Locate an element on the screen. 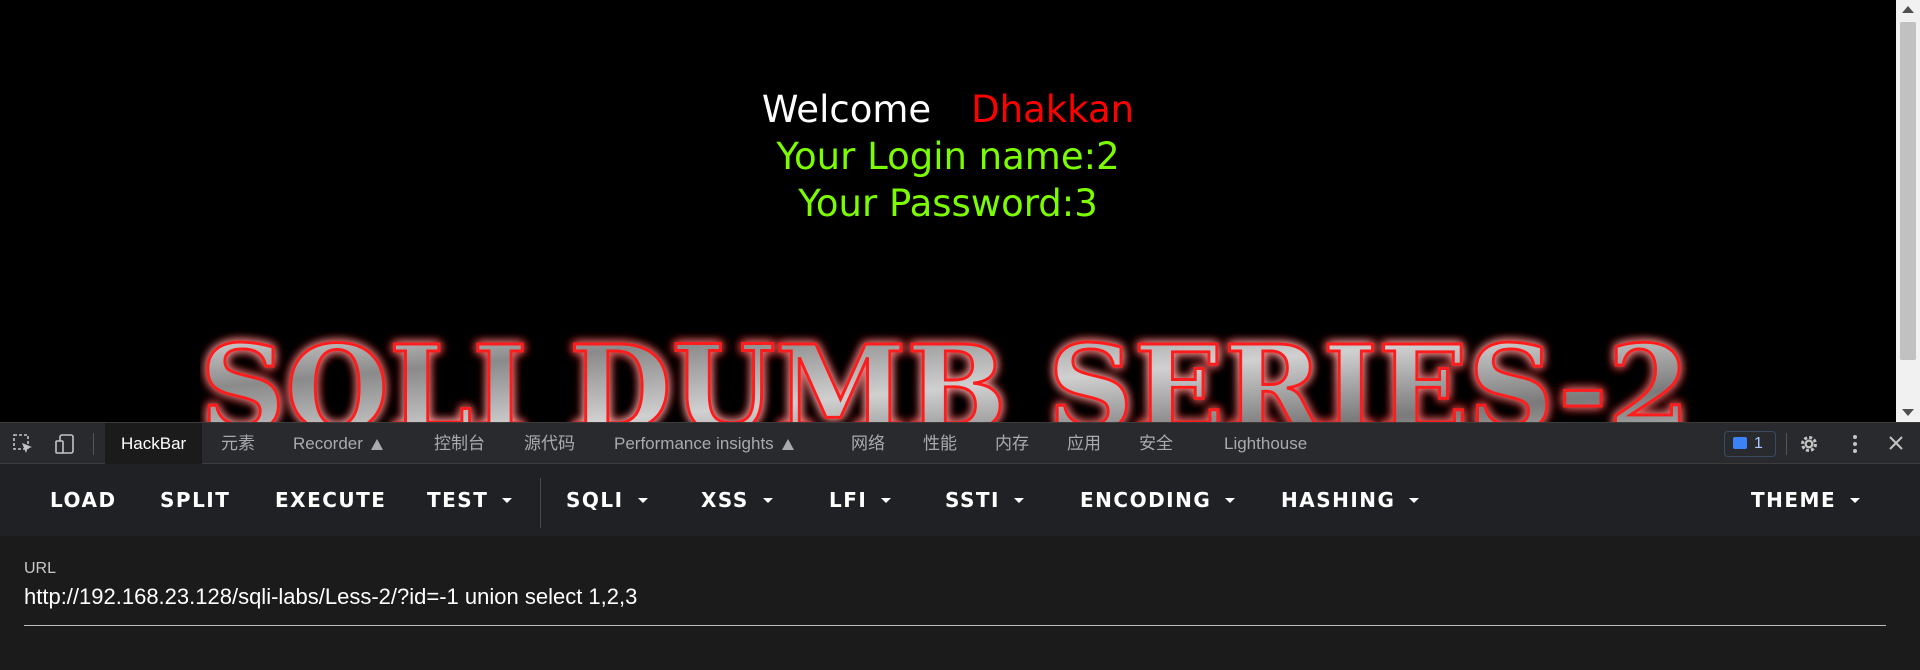  tab-security: 安全 is located at coordinates (1156, 443).